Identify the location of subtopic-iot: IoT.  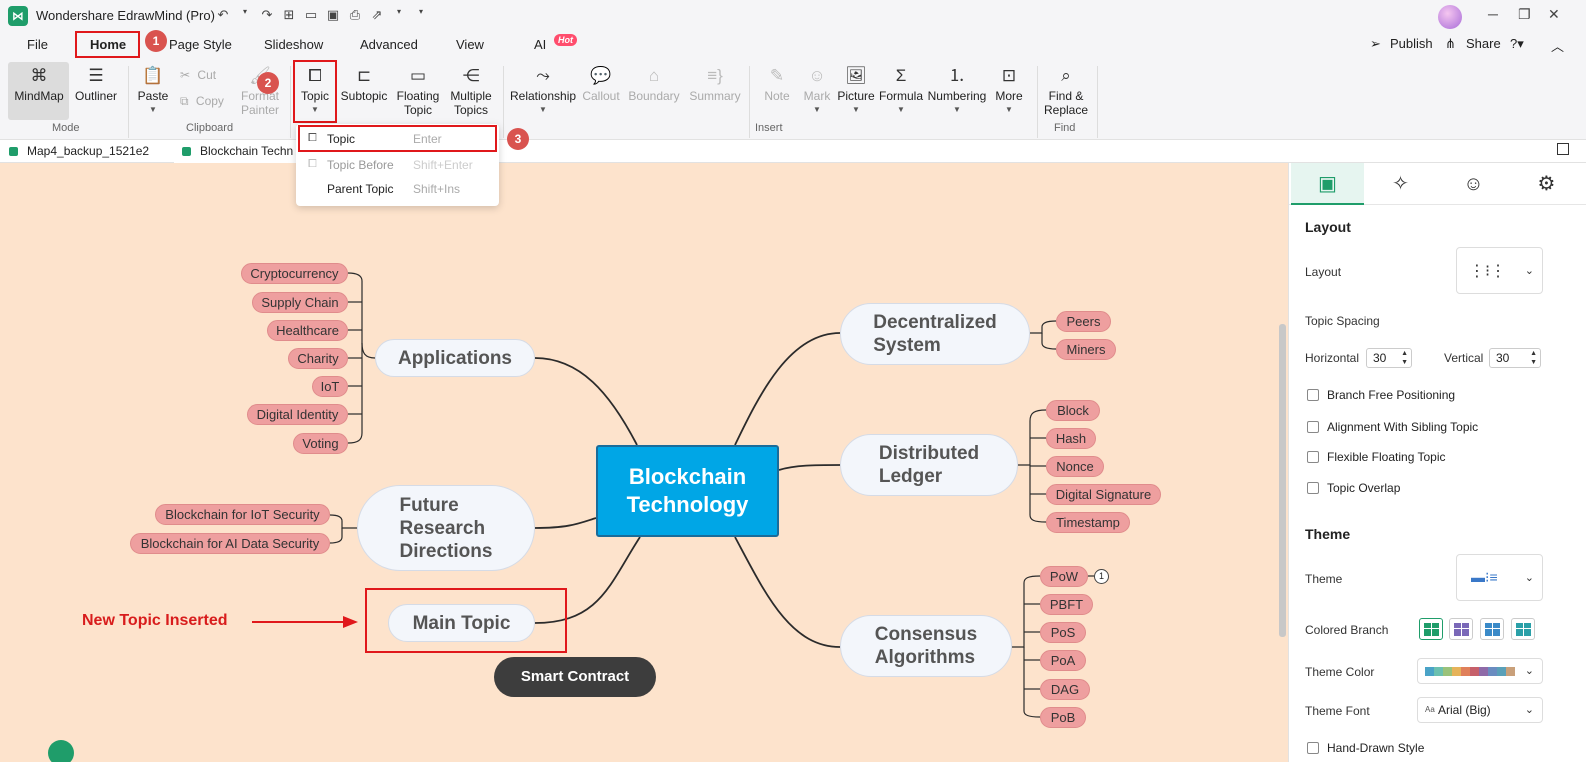
(330, 386).